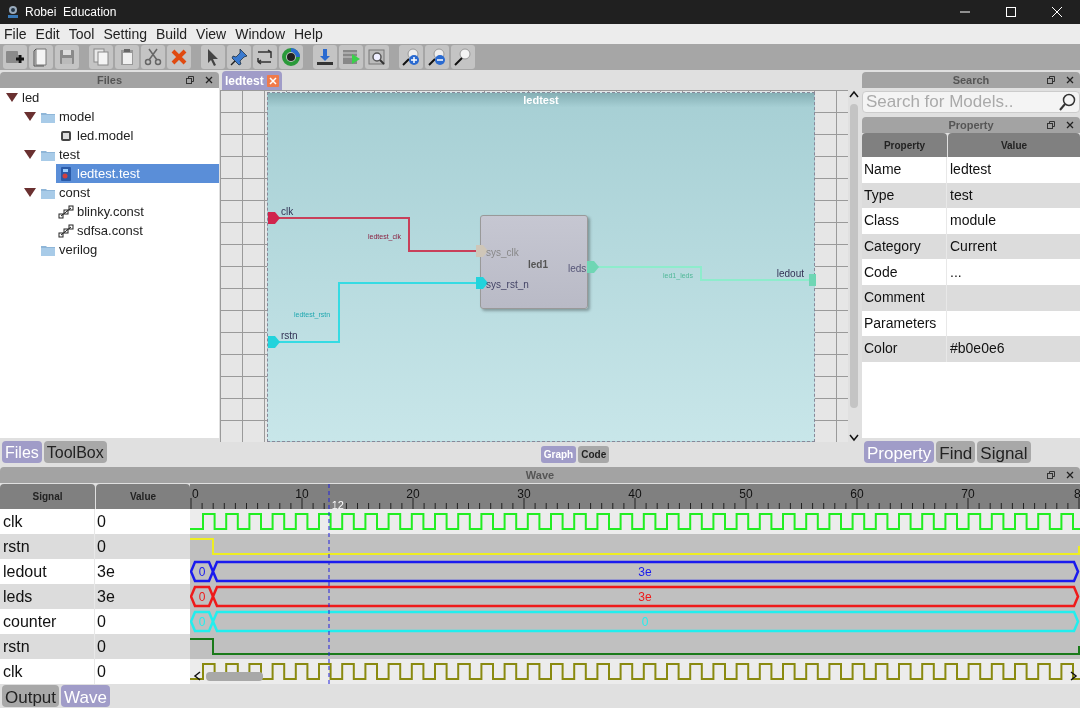 The width and height of the screenshot is (1080, 708). I want to click on menu-item: View, so click(211, 34).